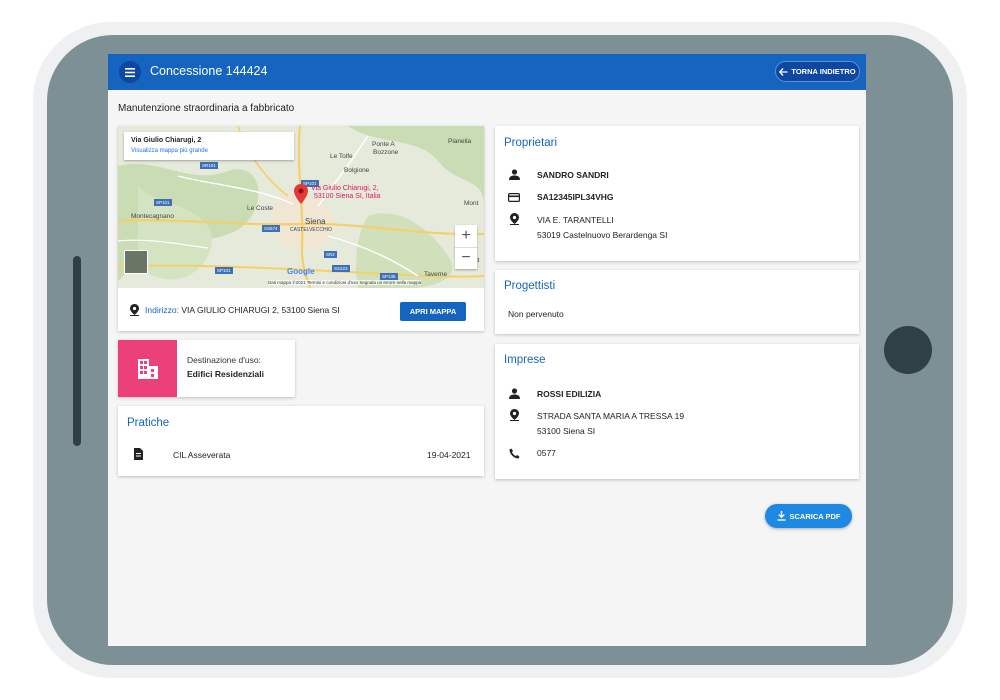 Image resolution: width=1000 pixels, height=700 pixels. I want to click on download-pdf-button: SCARICA PDF, so click(808, 516).